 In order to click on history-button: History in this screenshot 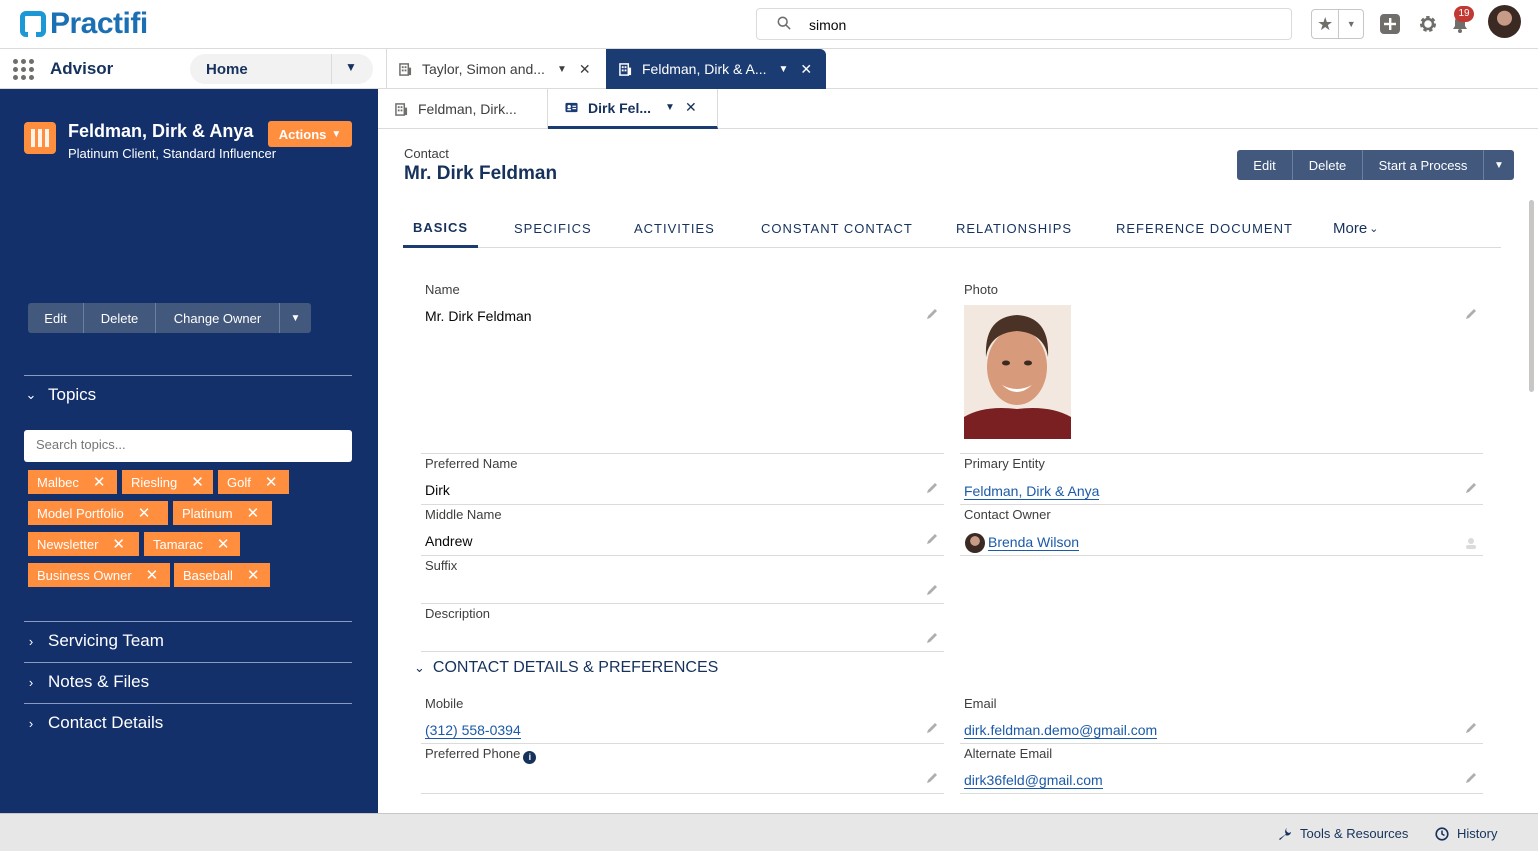, I will do `click(1466, 833)`.